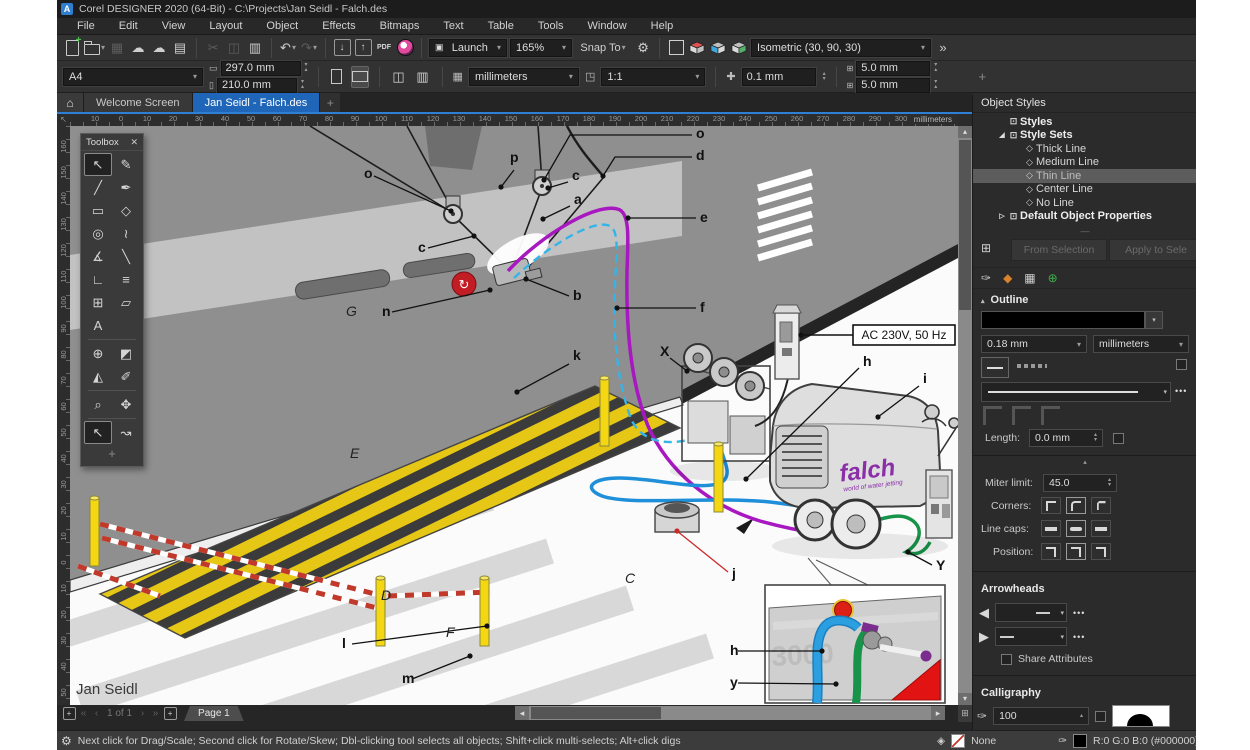 Image resolution: width=1250 pixels, height=750 pixels. I want to click on cap-butt-button, so click(1051, 528).